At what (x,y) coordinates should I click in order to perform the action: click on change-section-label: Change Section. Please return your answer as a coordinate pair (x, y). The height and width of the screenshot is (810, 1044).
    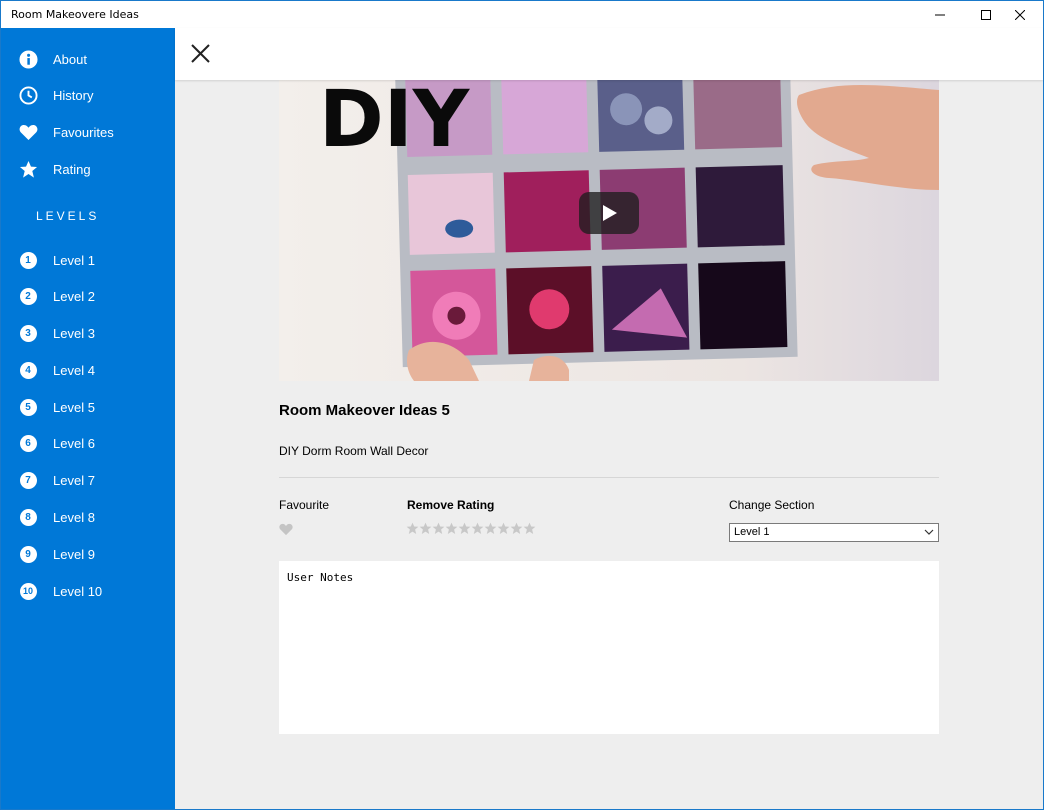
    Looking at the image, I should click on (772, 505).